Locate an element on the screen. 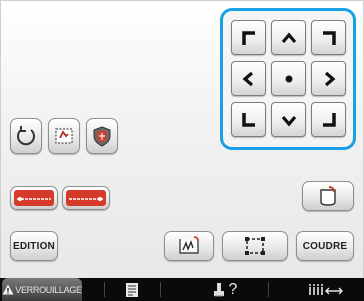 The image size is (364, 301). corner-up-right-icon is located at coordinates (329, 37).